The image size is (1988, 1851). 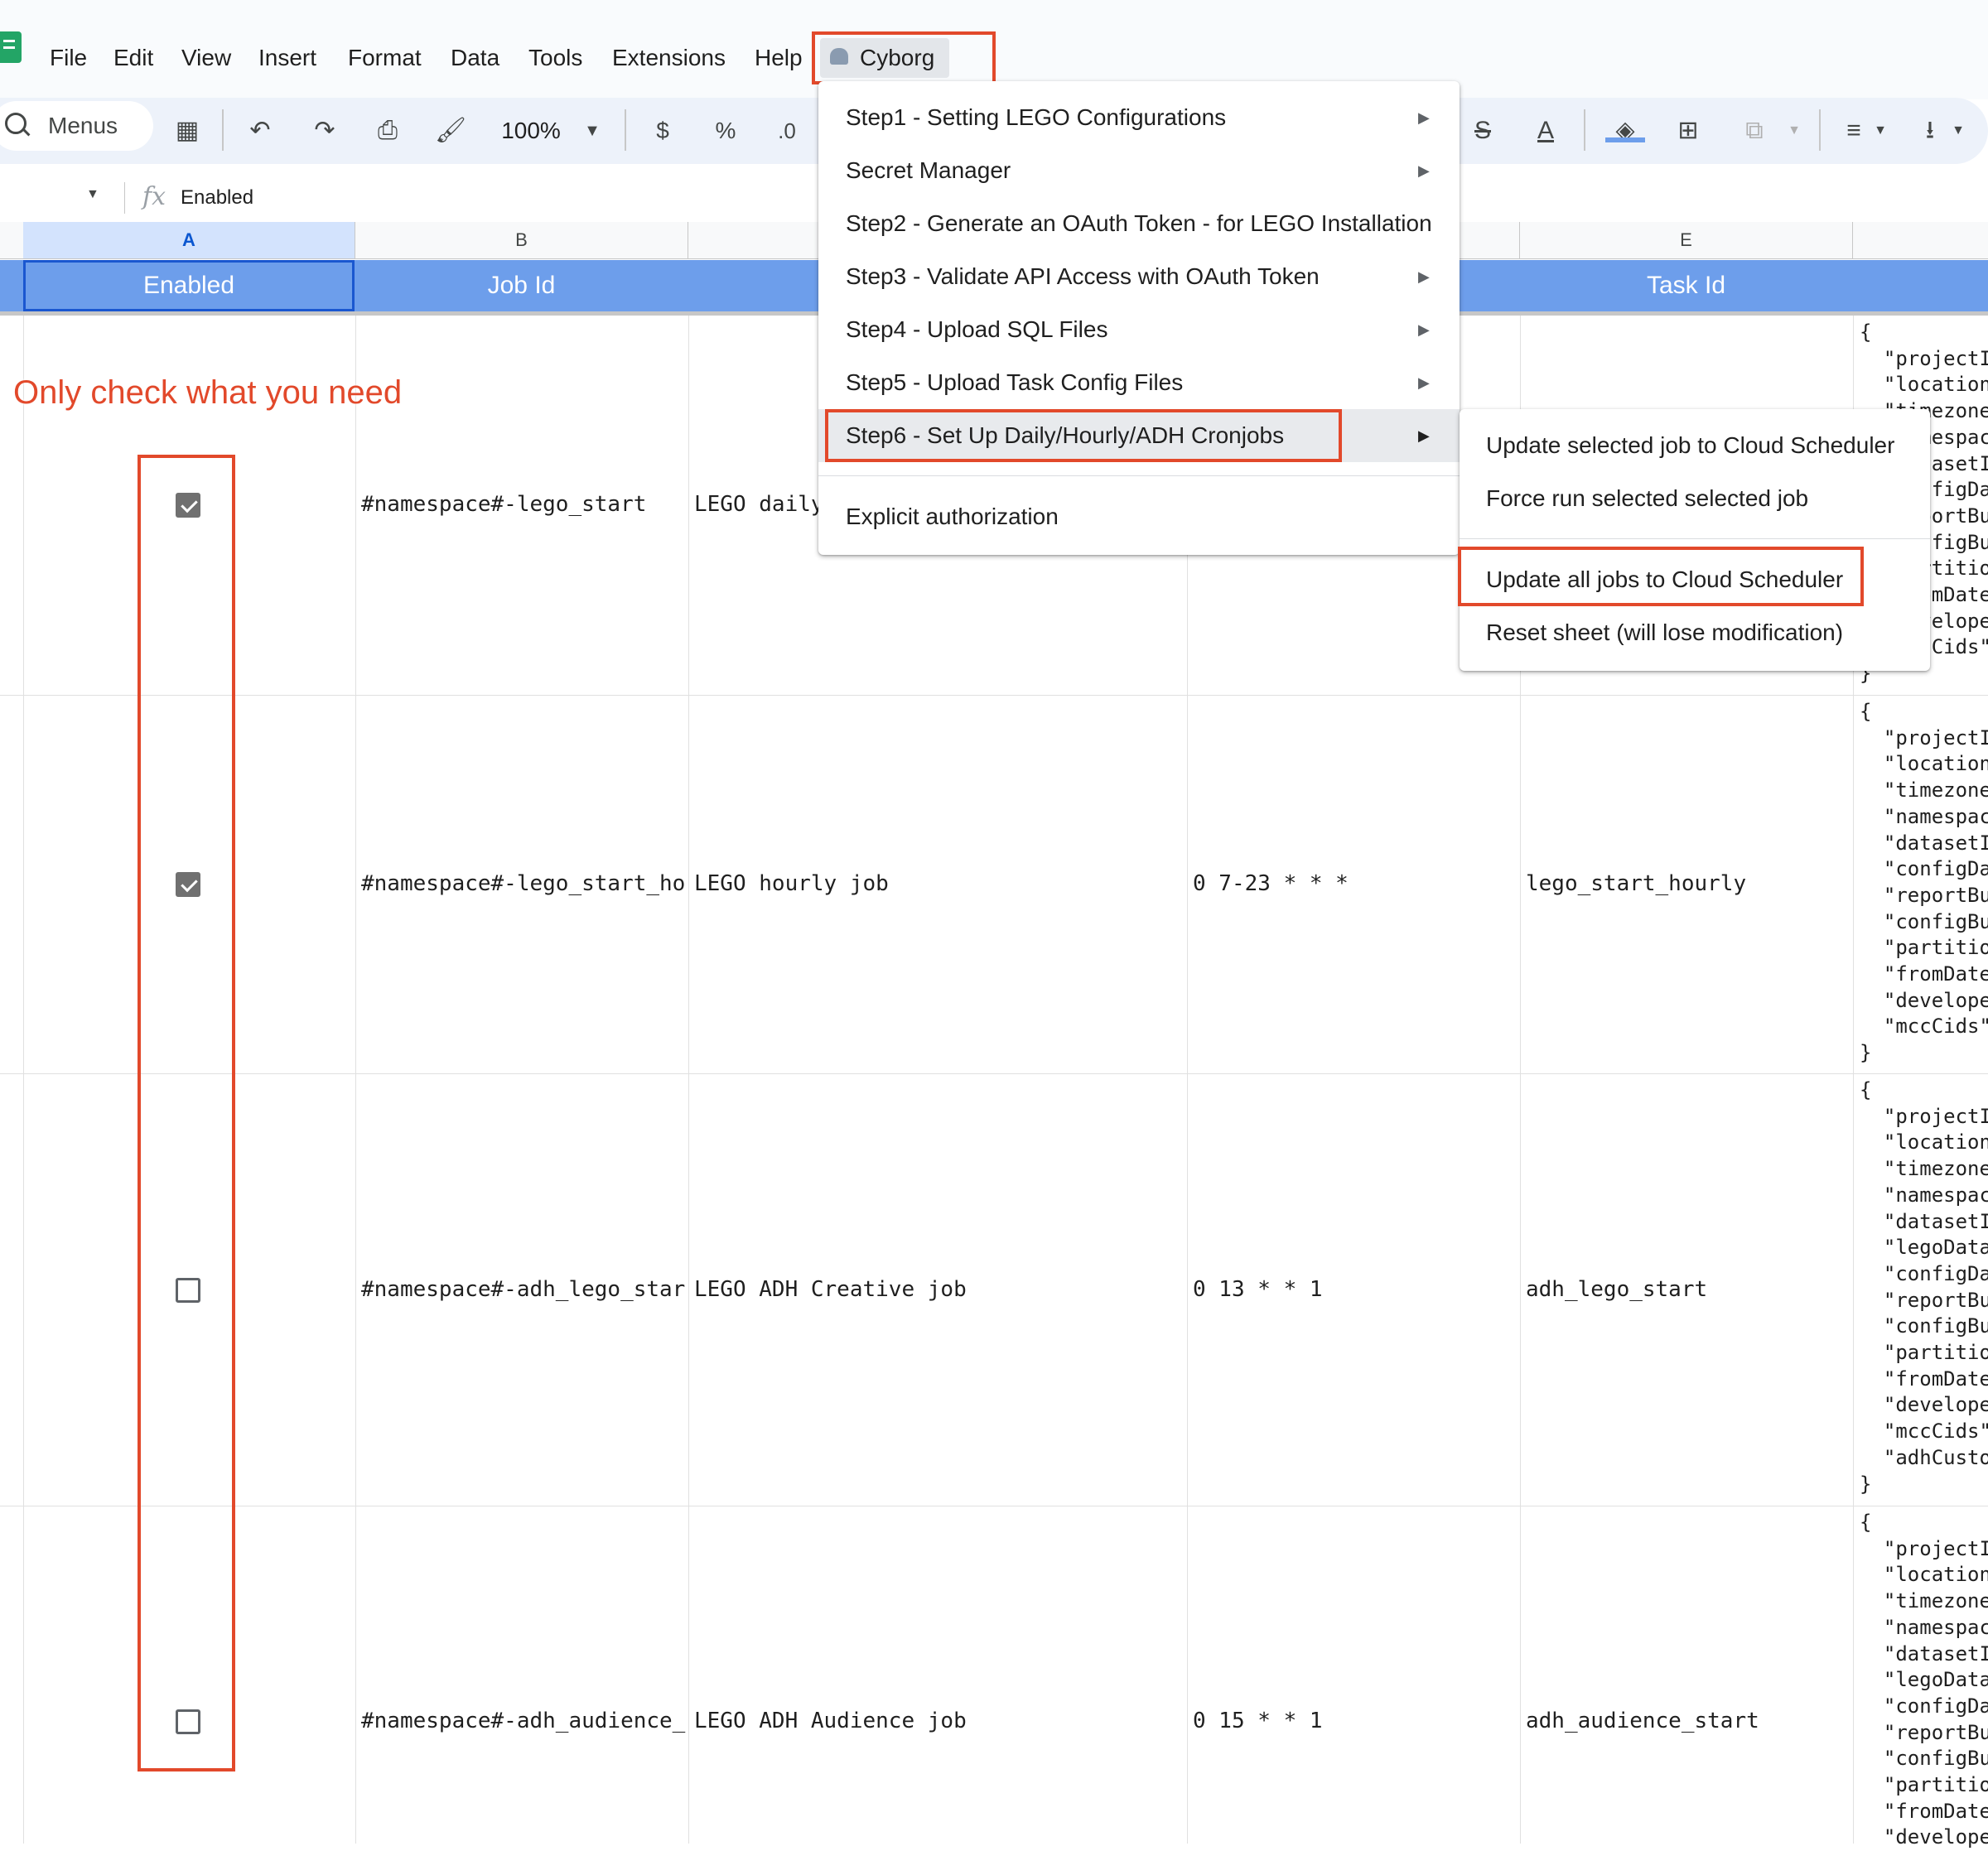 What do you see at coordinates (1687, 1721) in the screenshot?
I see `task-id-cell: adh_audience_start` at bounding box center [1687, 1721].